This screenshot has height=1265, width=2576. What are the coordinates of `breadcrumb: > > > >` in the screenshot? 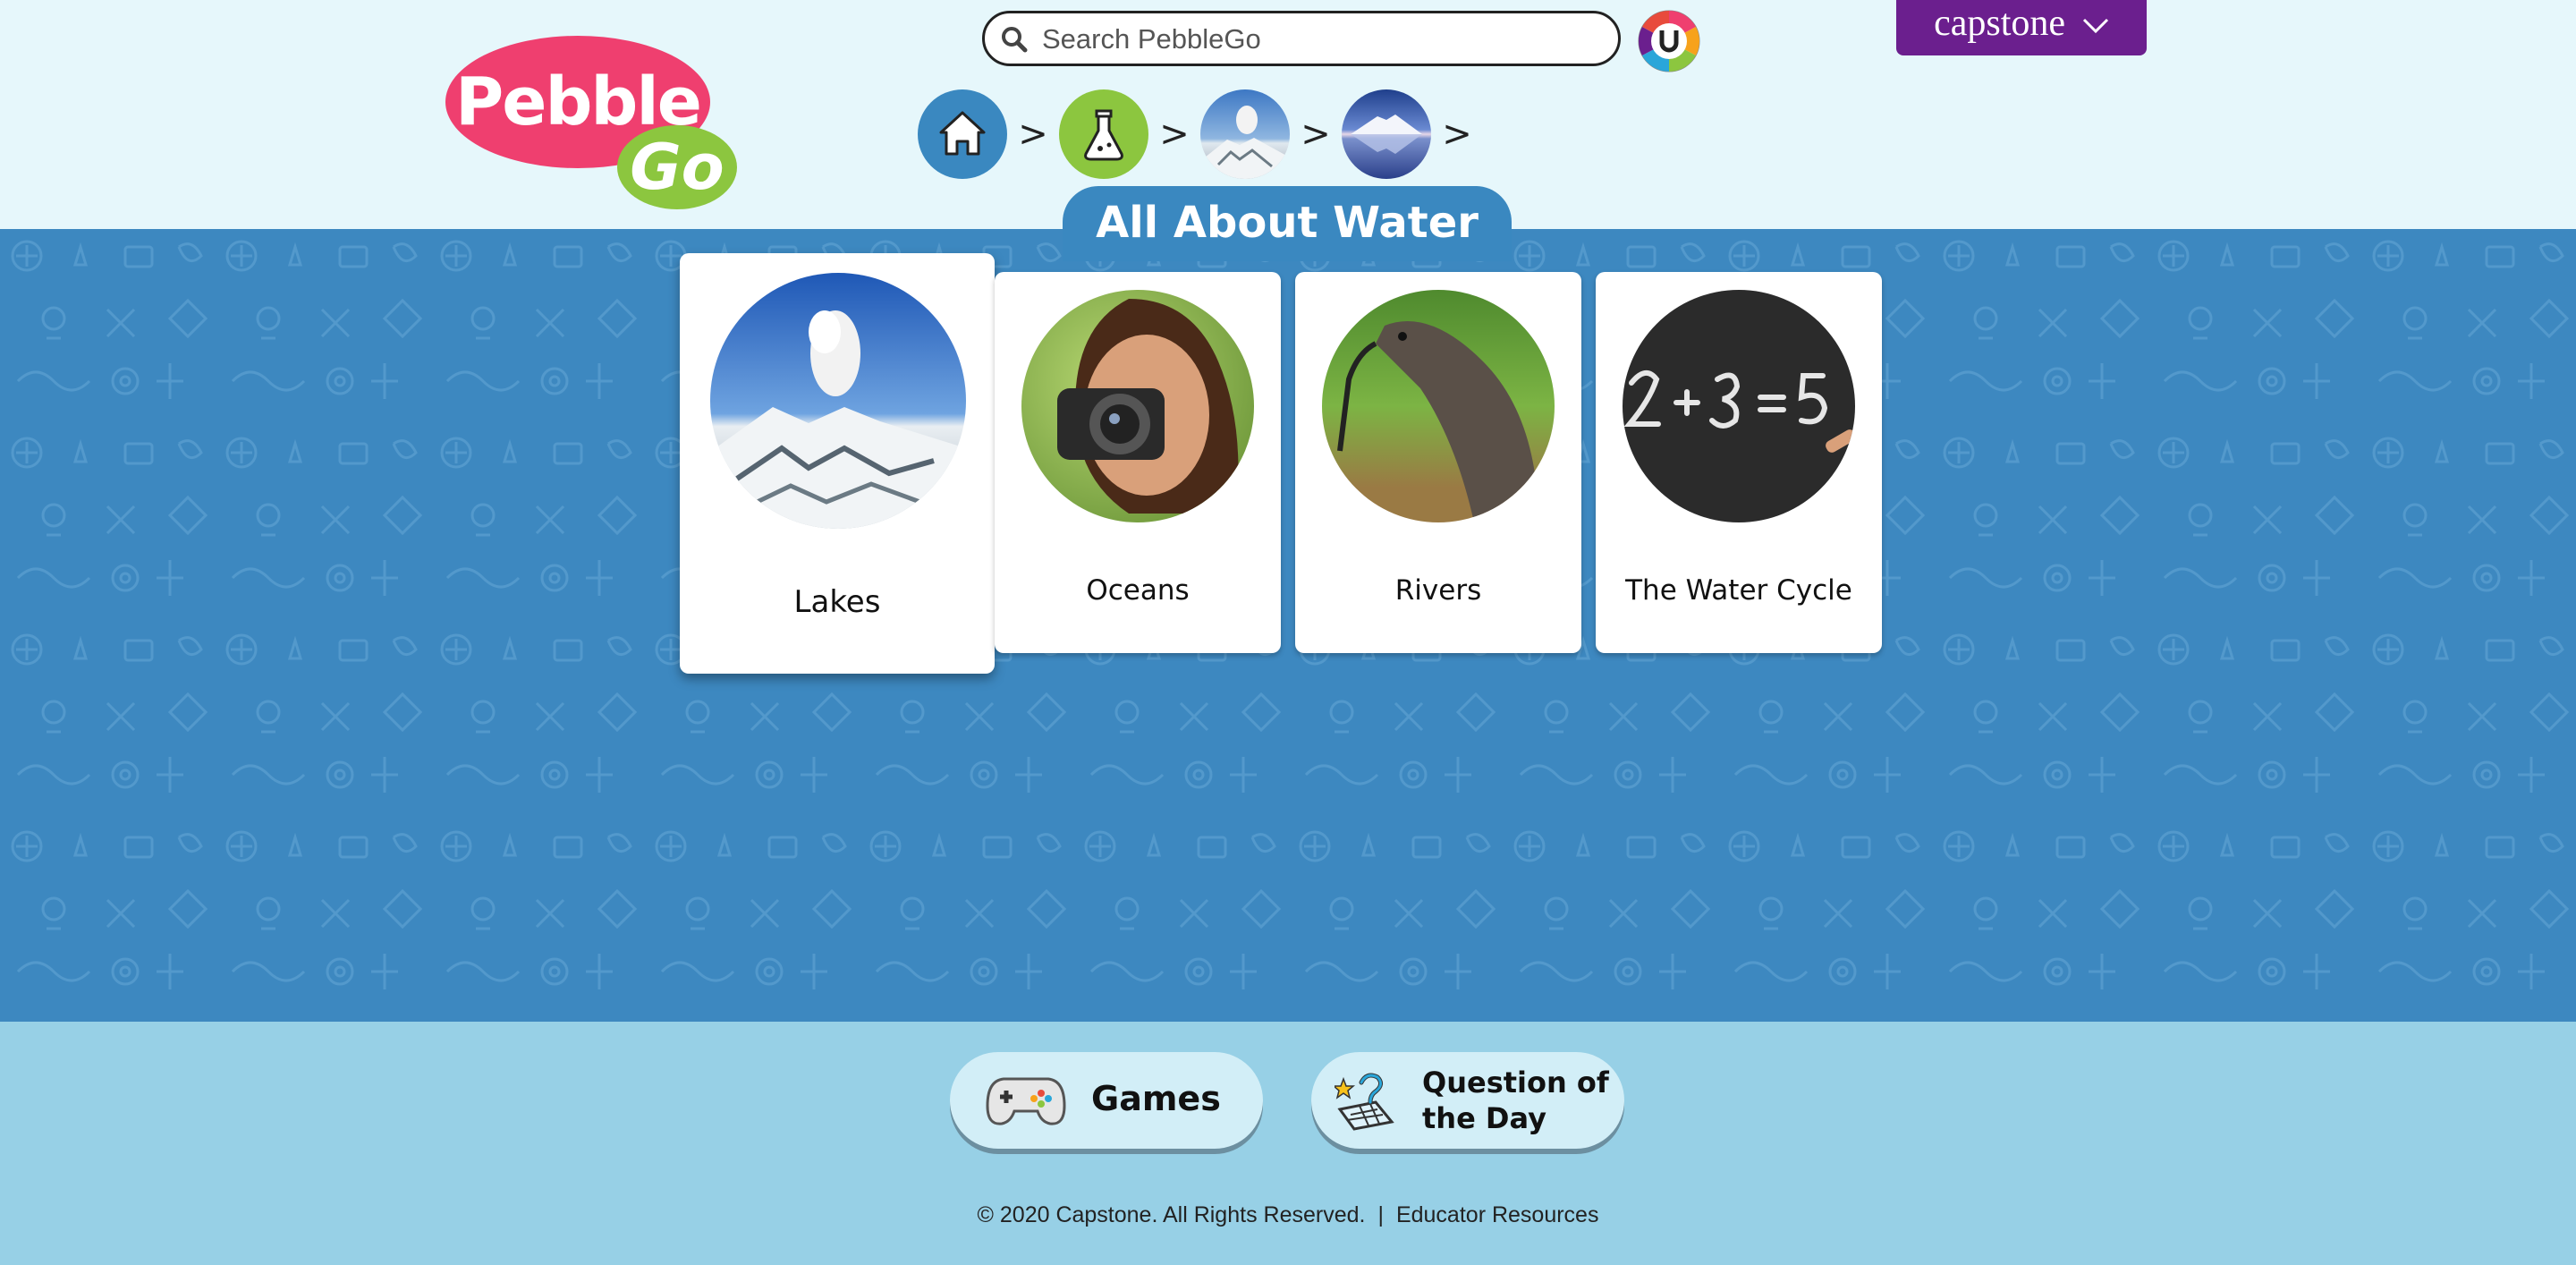 It's located at (1200, 134).